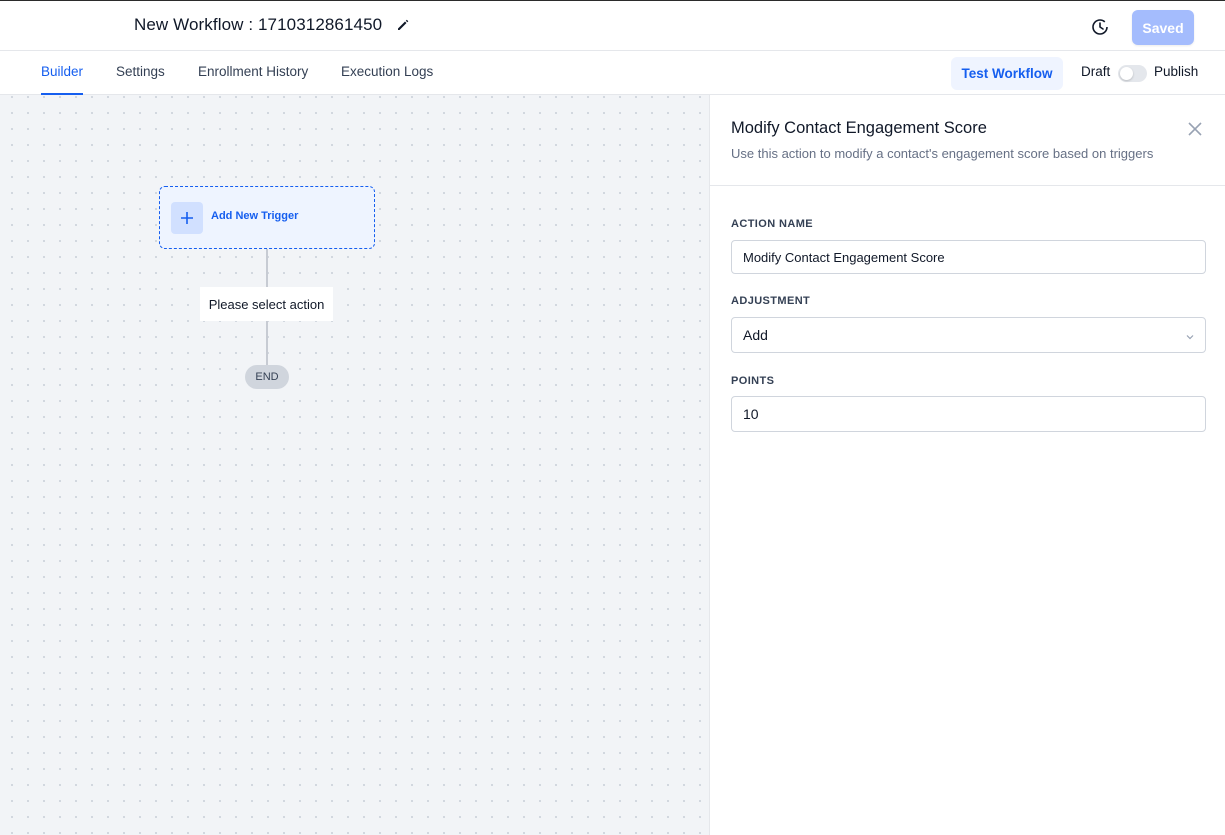 The height and width of the screenshot is (835, 1225). What do you see at coordinates (62, 73) in the screenshot?
I see `tab-builder: Builder` at bounding box center [62, 73].